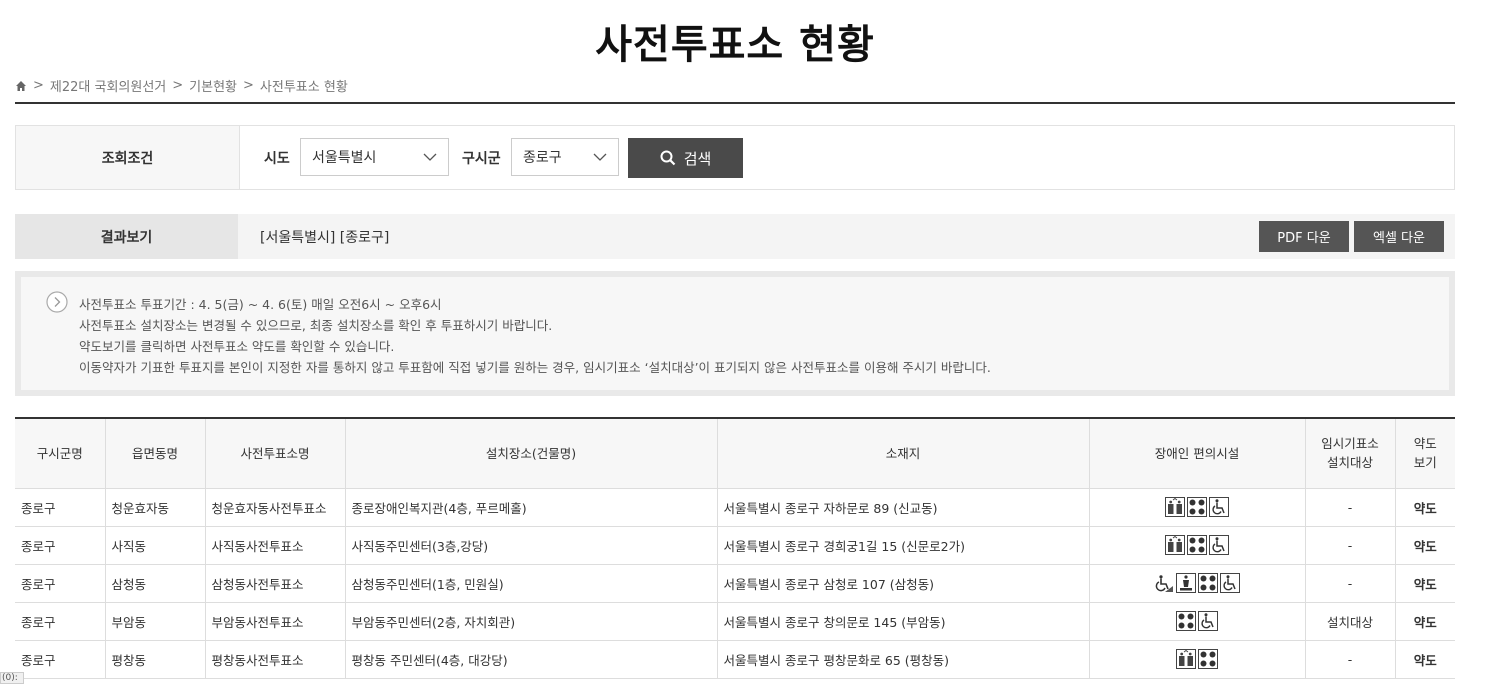  Describe the element at coordinates (21, 86) in the screenshot. I see `home-icon` at that location.